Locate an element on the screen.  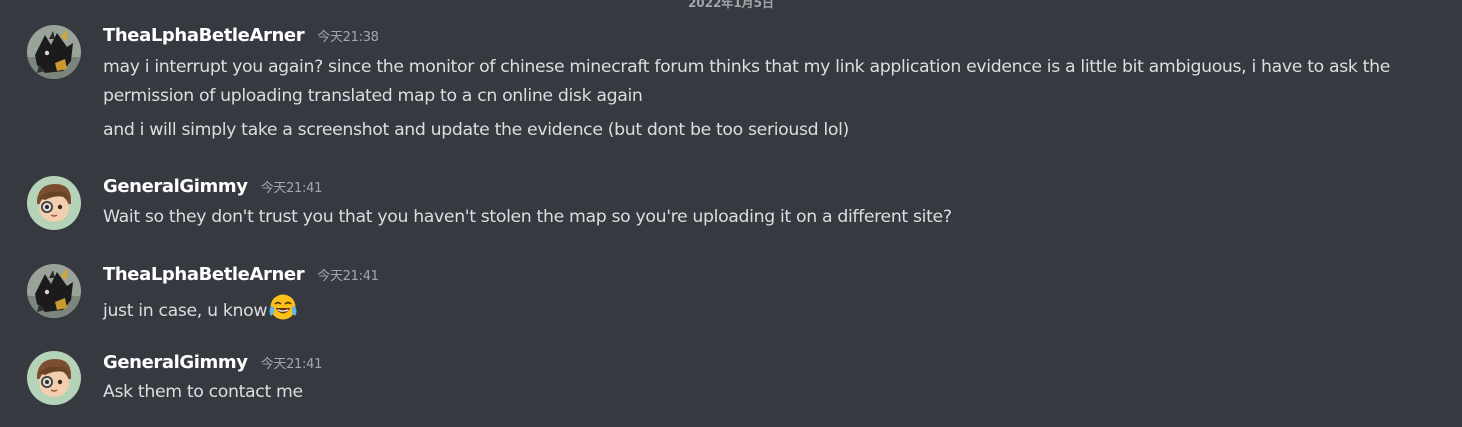
message-header: TheaLphaBetleArner 今天21:38 is located at coordinates (241, 37).